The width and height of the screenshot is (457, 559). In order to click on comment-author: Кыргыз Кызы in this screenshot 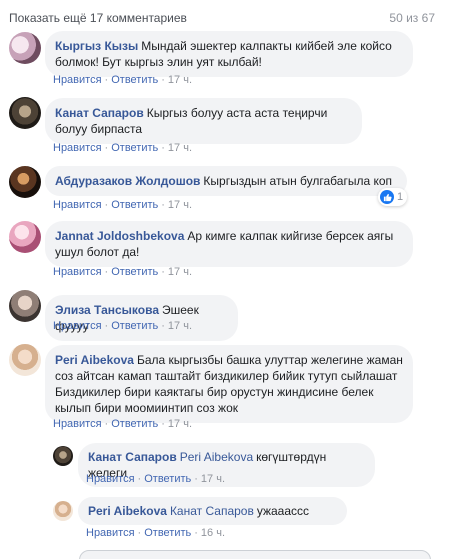, I will do `click(96, 46)`.